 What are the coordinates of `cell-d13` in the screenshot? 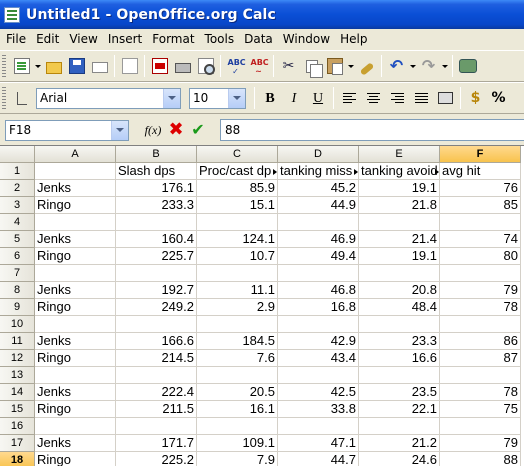 It's located at (318, 375).